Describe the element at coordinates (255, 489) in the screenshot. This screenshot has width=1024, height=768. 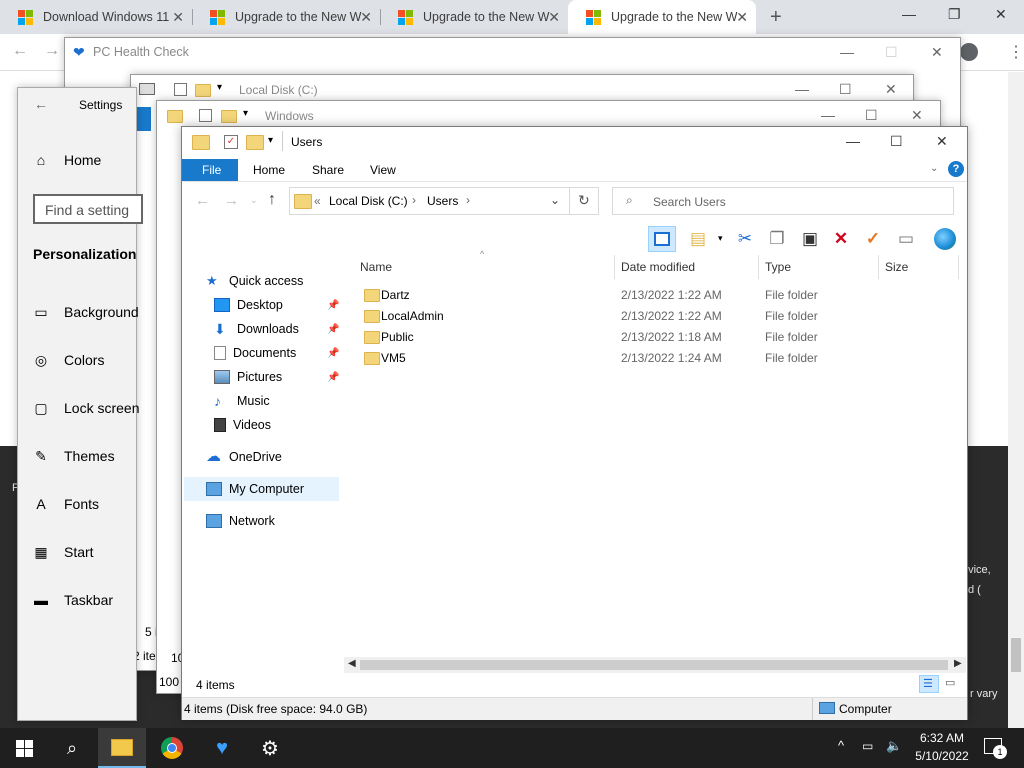
I see `nav-my-computer: My Computer` at that location.